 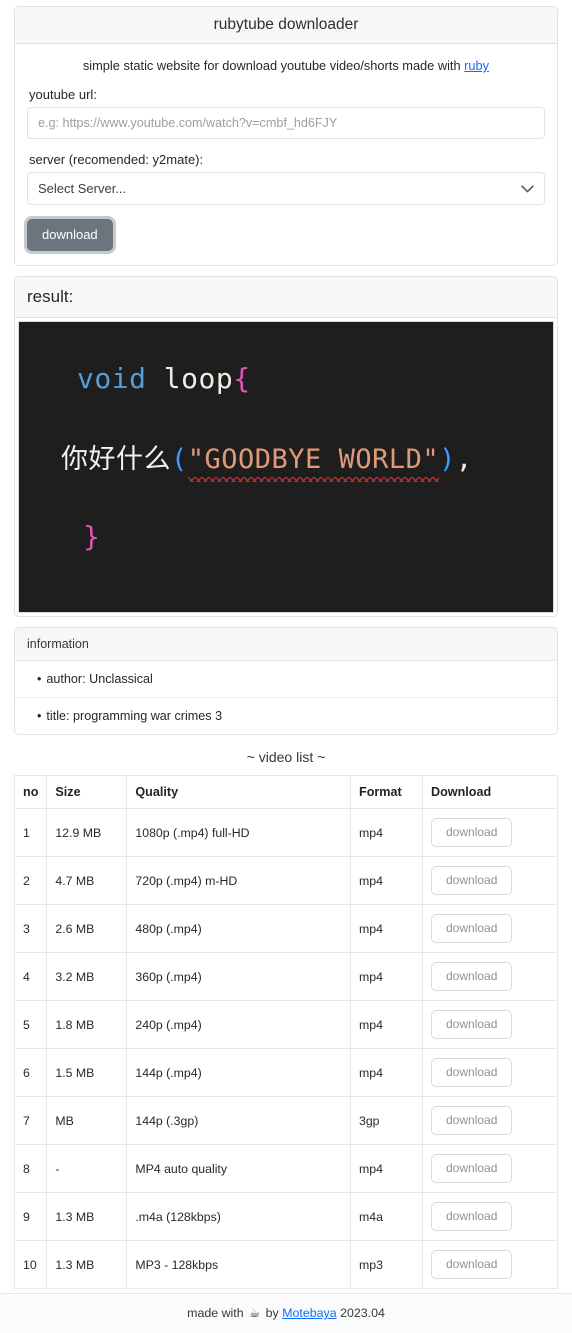 I want to click on cell-no: 9, so click(x=30, y=1216).